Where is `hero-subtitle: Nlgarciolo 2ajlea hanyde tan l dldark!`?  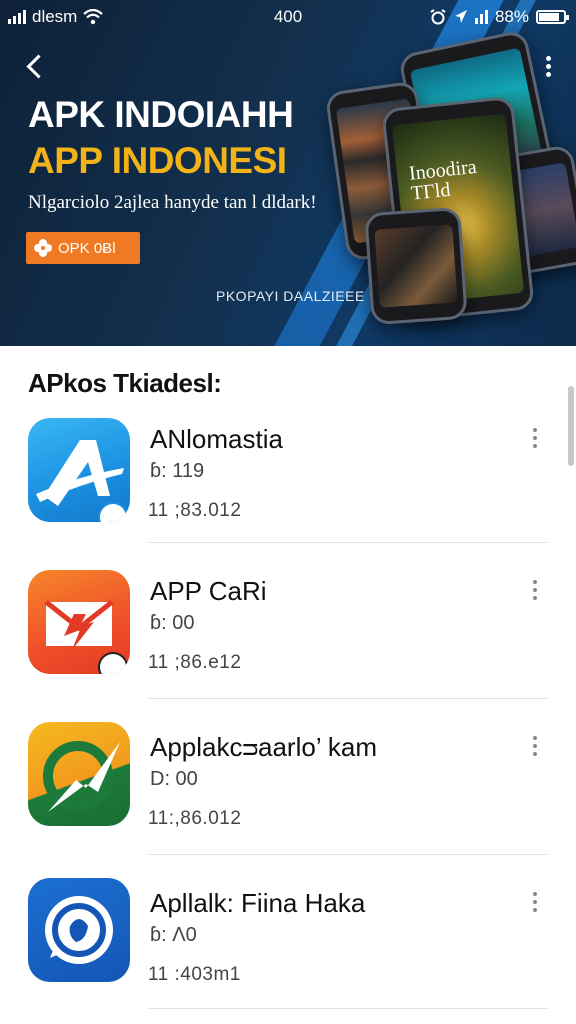
hero-subtitle: Nlgarciolo 2ajlea hanyde tan l dldark! is located at coordinates (172, 202).